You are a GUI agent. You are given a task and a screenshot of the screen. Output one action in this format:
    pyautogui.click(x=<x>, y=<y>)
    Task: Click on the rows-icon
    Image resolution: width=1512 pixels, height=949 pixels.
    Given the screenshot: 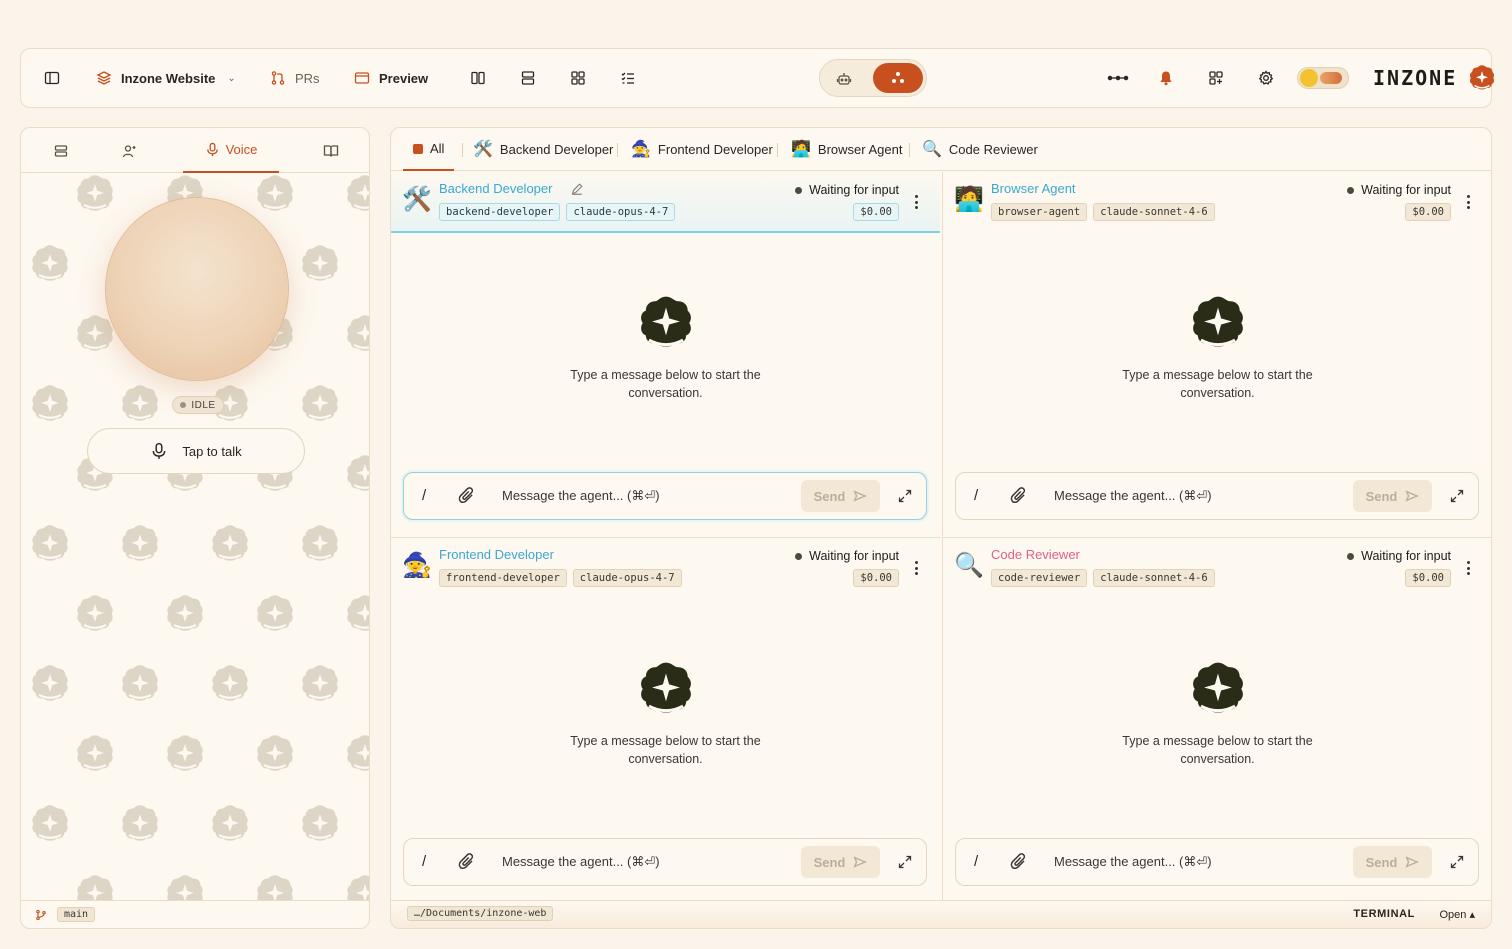 What is the action you would take?
    pyautogui.click(x=528, y=78)
    